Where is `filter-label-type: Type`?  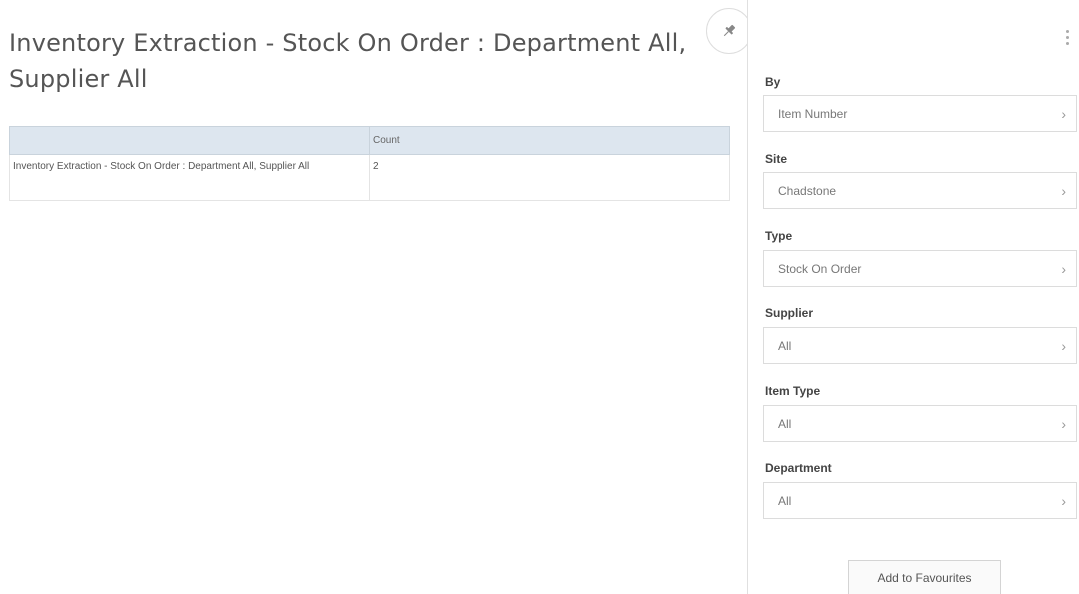
filter-label-type: Type is located at coordinates (779, 236).